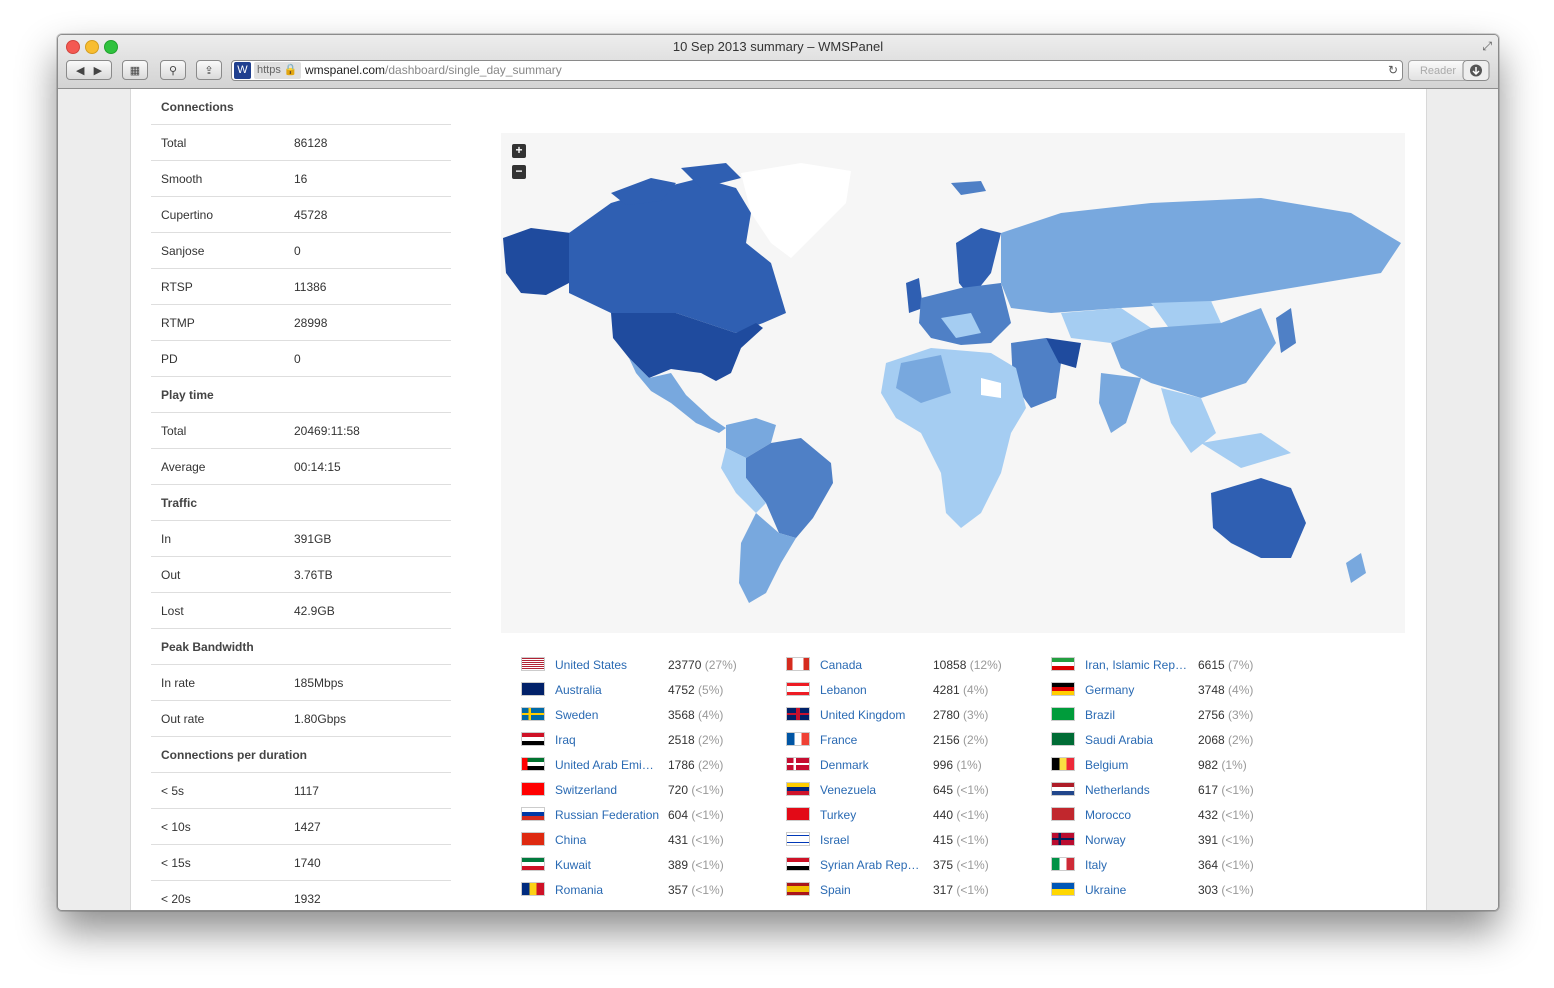 This screenshot has height=988, width=1554. I want to click on stats-label: Out rate, so click(183, 719).